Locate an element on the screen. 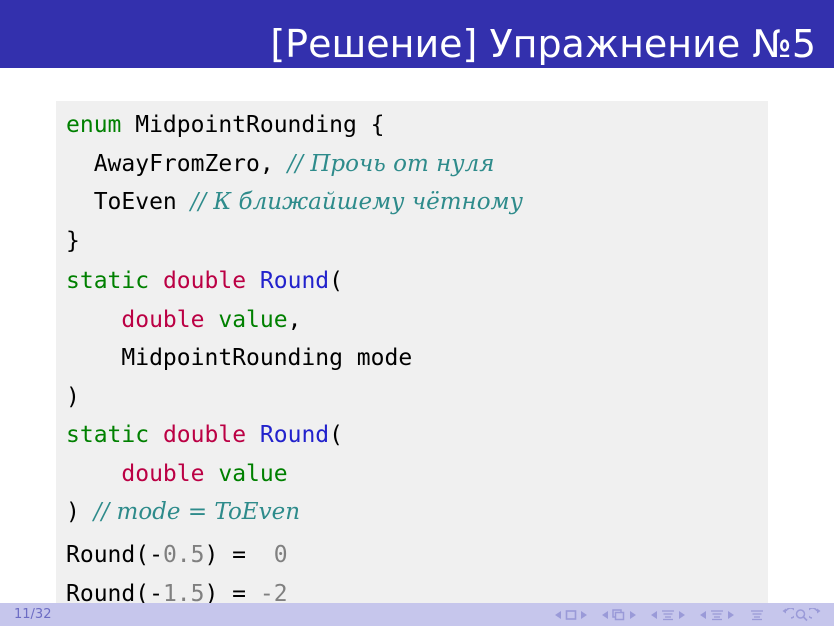 Image resolution: width=834 pixels, height=626 pixels. frame-icon is located at coordinates (619, 615).